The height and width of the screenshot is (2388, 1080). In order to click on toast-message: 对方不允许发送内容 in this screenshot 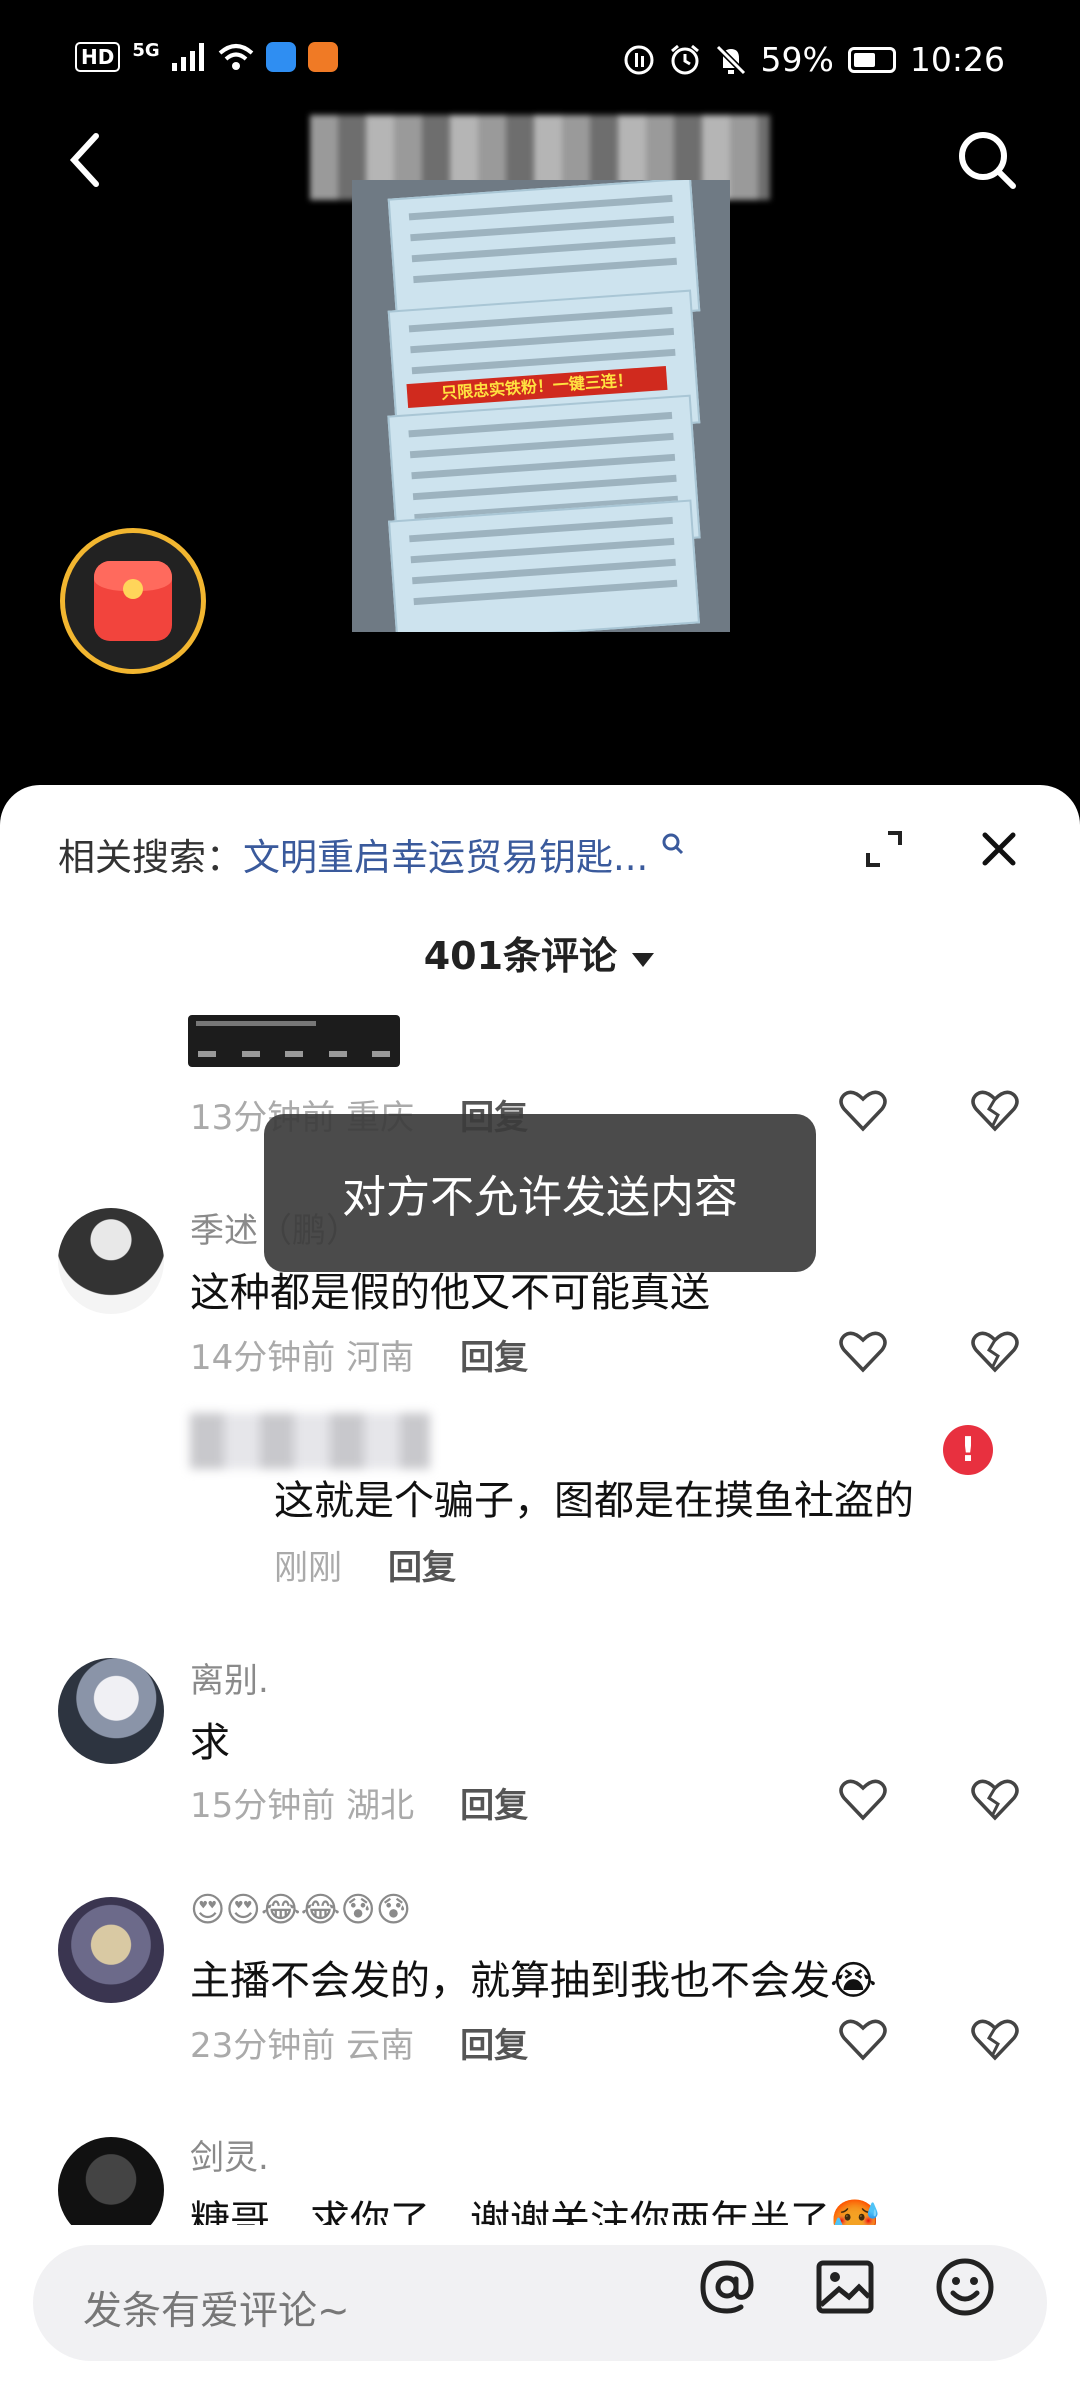, I will do `click(540, 1193)`.